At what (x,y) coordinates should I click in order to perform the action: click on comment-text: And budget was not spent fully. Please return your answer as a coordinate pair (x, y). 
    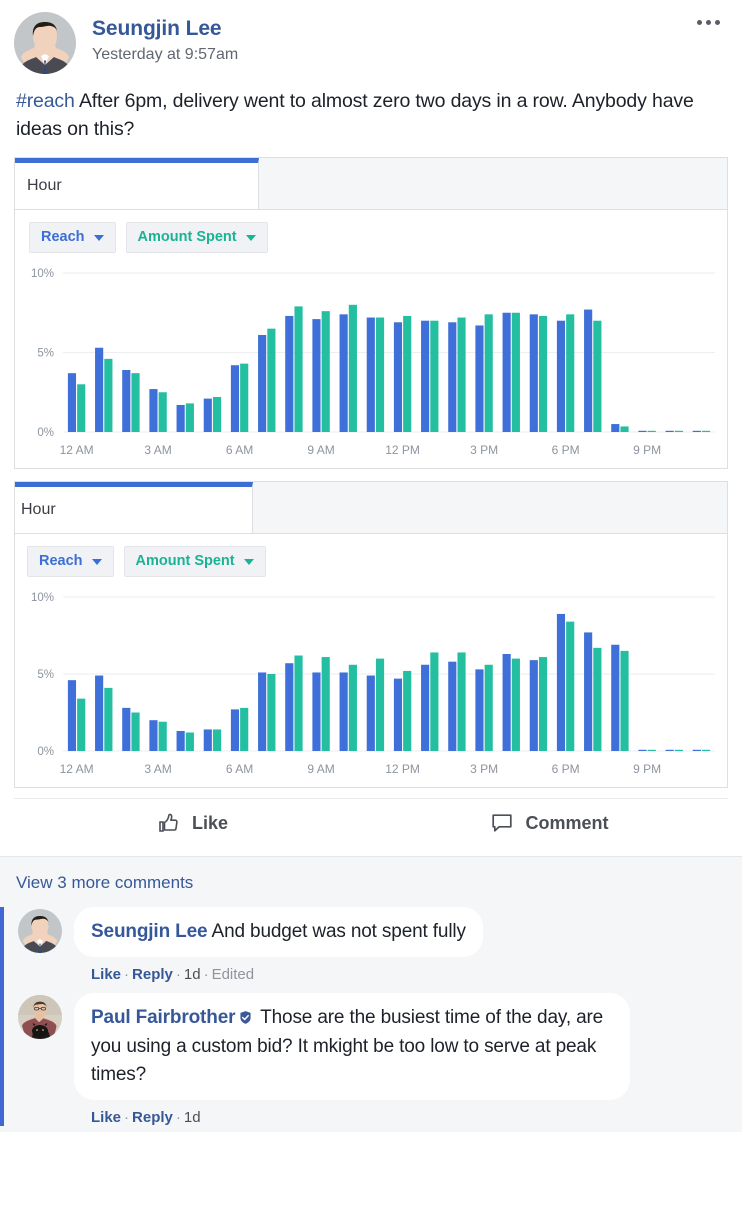
    Looking at the image, I should click on (338, 932).